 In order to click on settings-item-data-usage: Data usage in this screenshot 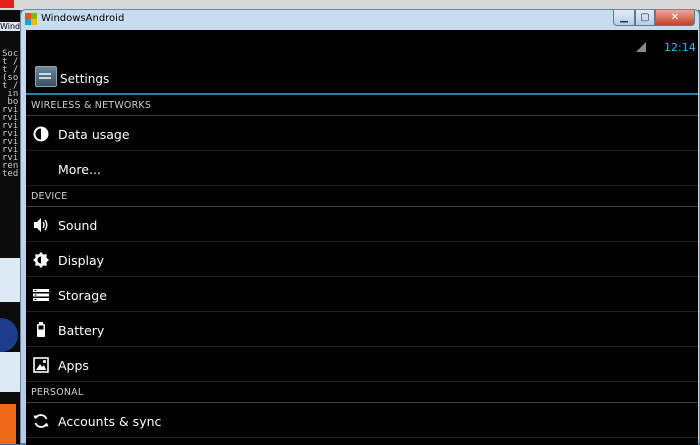, I will do `click(362, 133)`.